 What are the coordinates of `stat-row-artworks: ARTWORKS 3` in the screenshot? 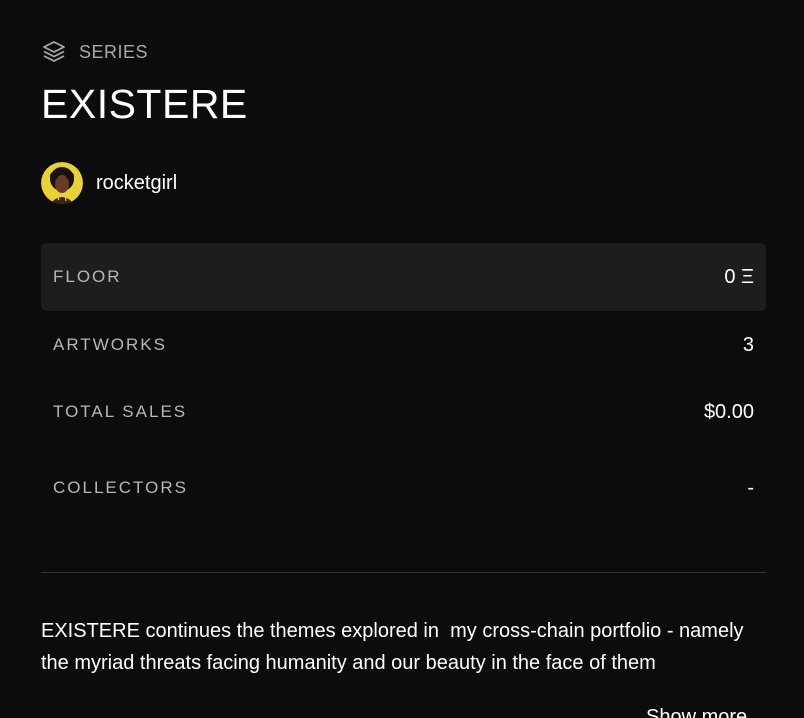 It's located at (403, 345).